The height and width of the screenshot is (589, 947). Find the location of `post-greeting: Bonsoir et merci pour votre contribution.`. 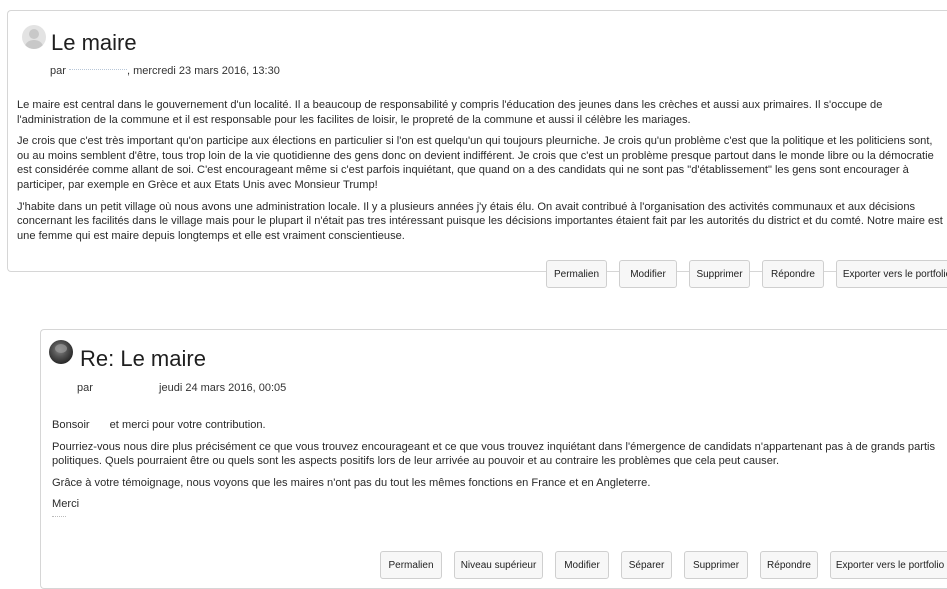

post-greeting: Bonsoir et merci pour votre contribution. is located at coordinates (499, 425).